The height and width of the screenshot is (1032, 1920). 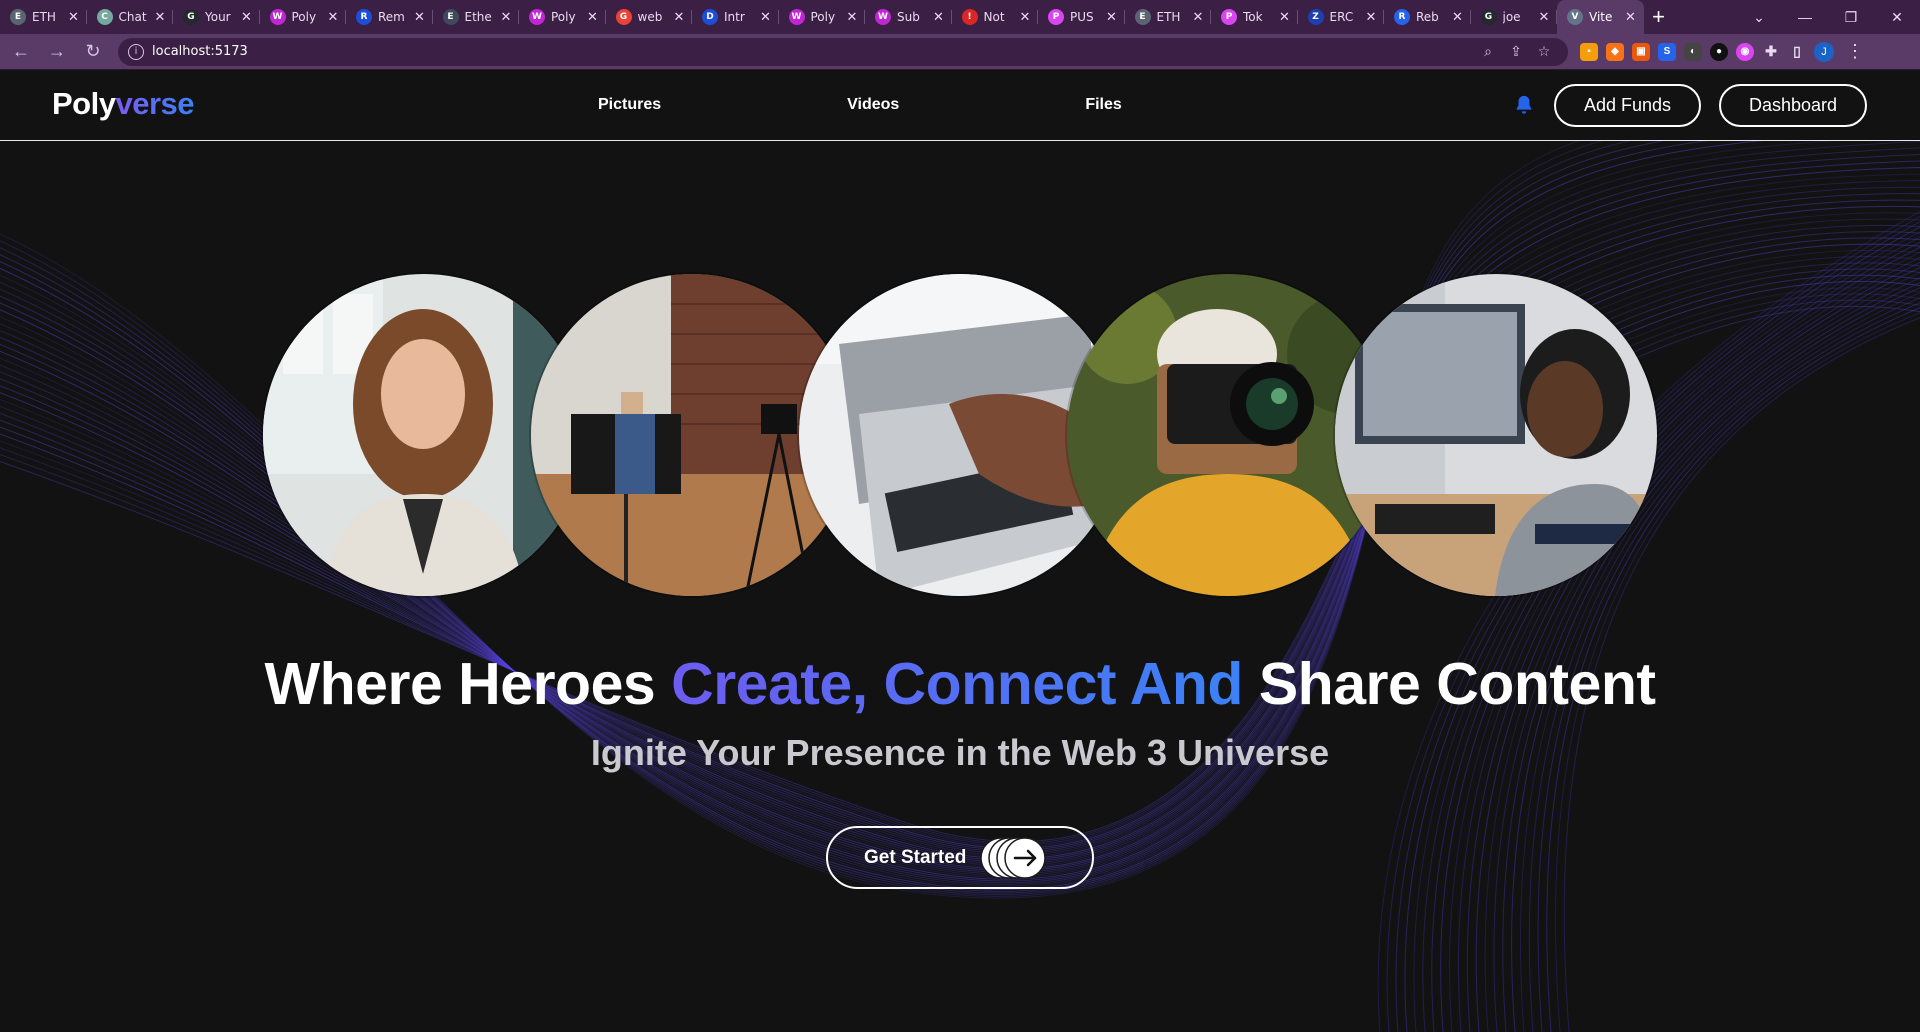 I want to click on extensions-puzzle-icon: ✚, so click(x=1771, y=52).